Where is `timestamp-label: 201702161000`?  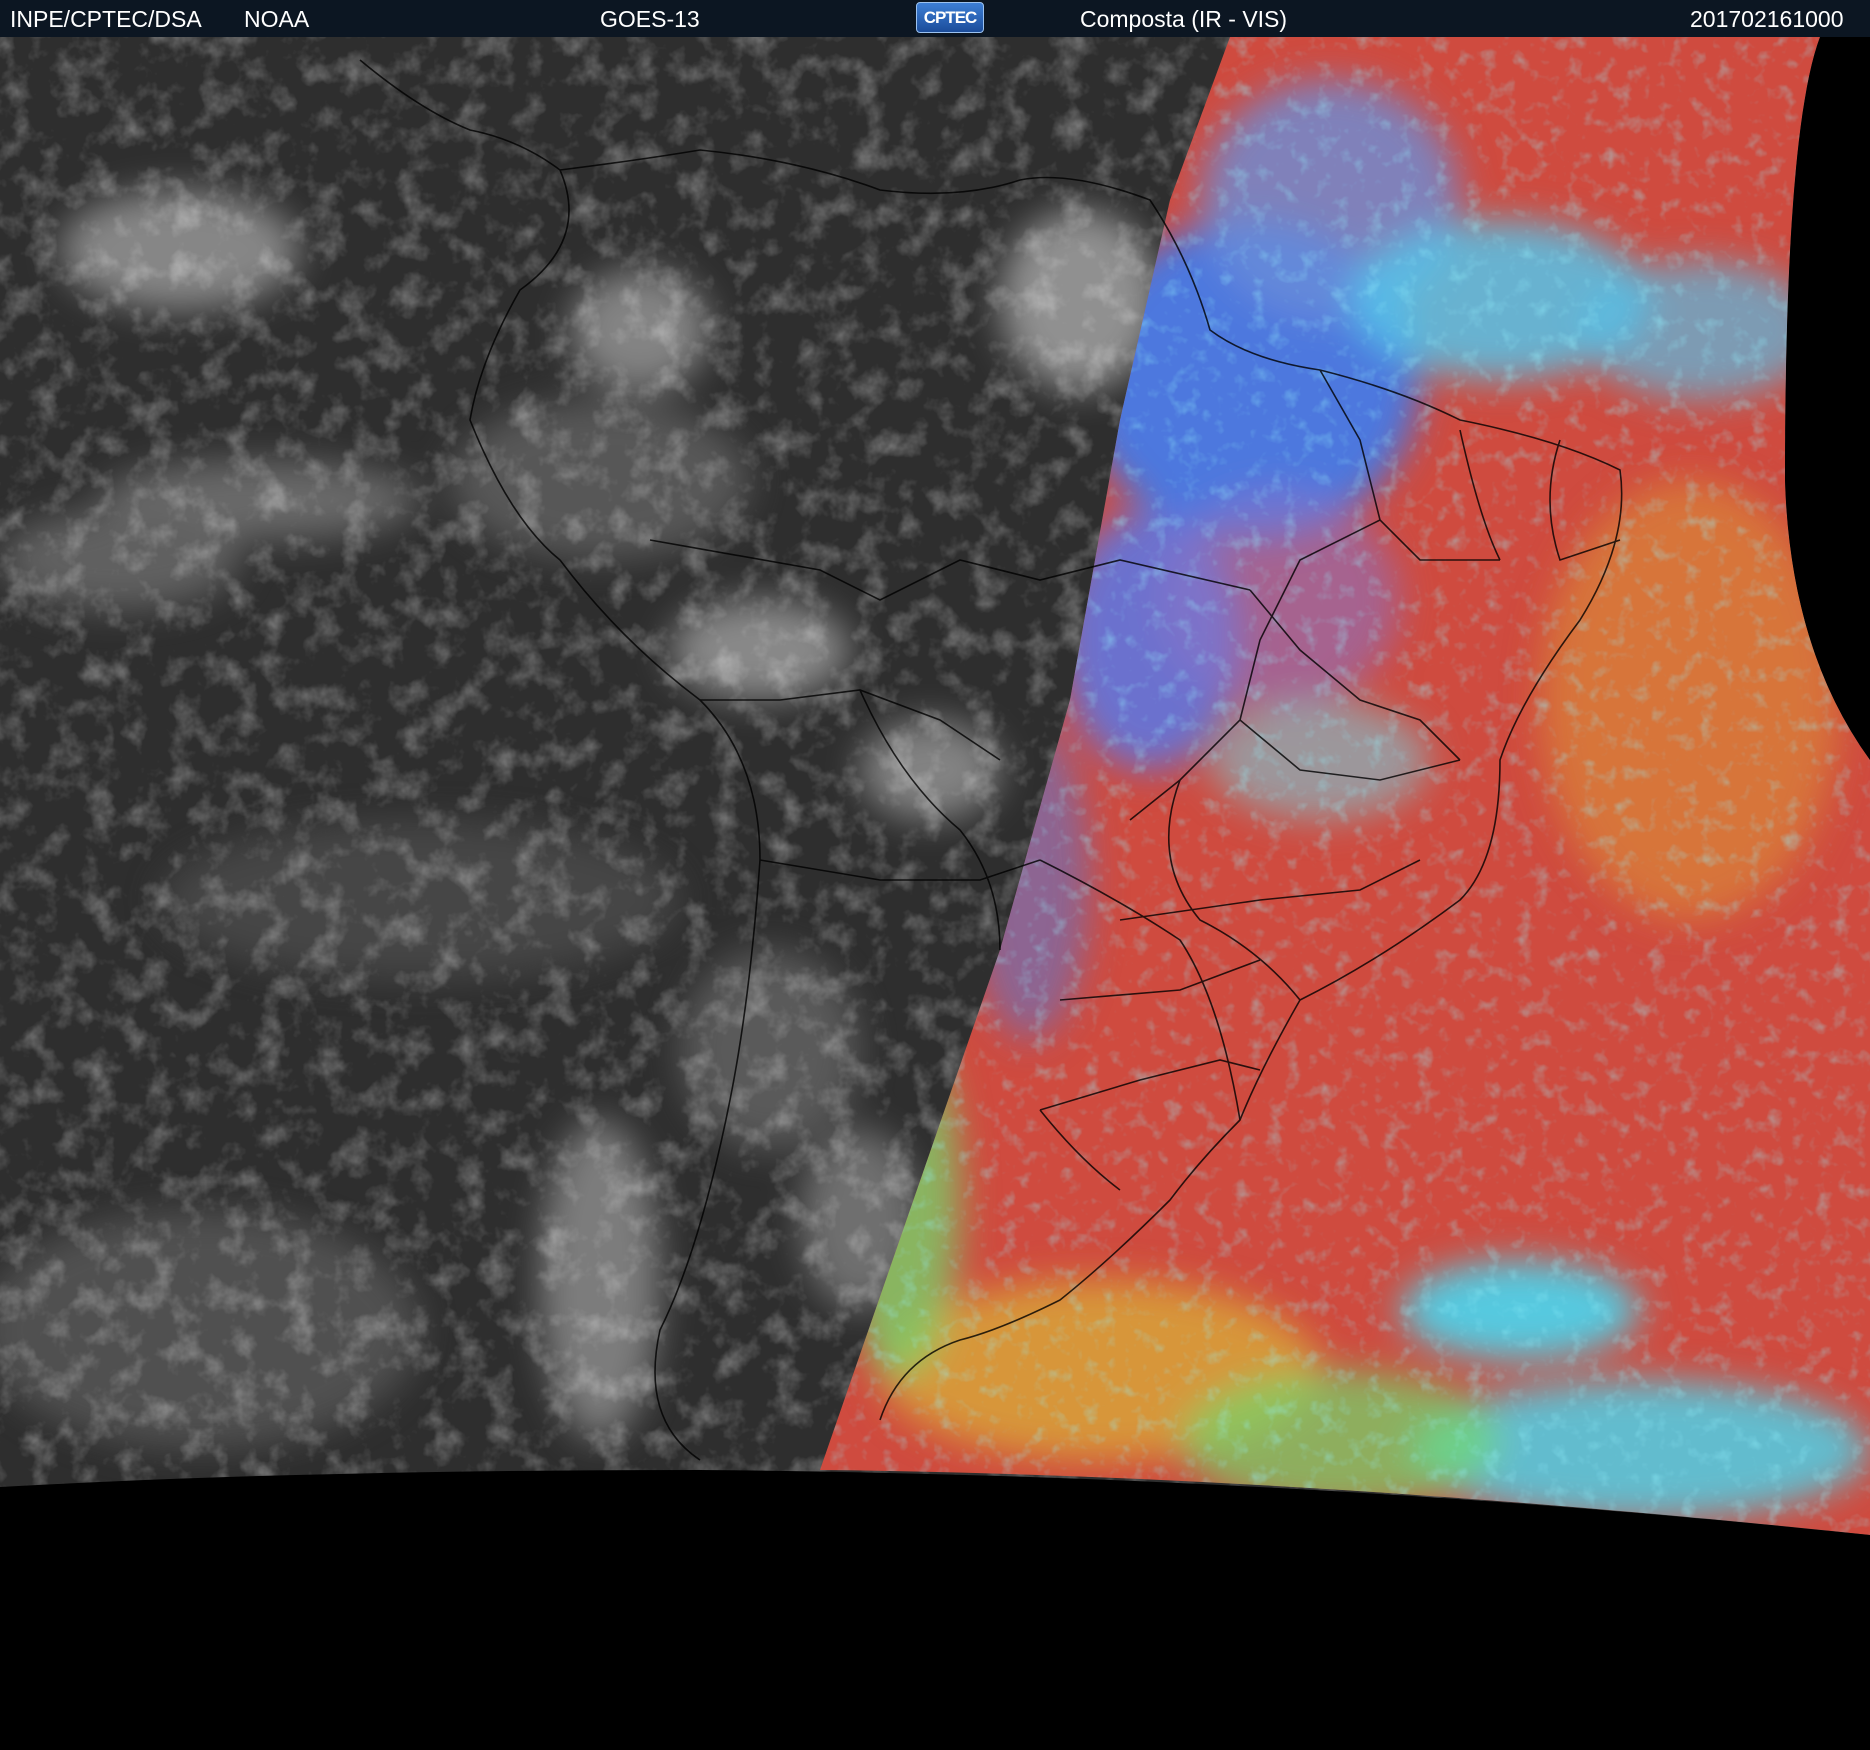 timestamp-label: 201702161000 is located at coordinates (1767, 19).